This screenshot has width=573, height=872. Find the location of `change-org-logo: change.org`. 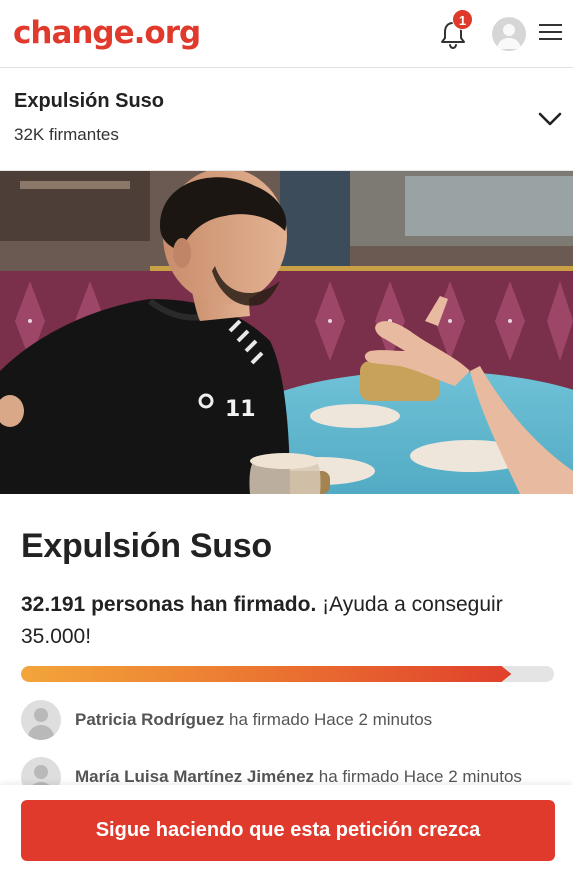

change-org-logo: change.org is located at coordinates (107, 33).